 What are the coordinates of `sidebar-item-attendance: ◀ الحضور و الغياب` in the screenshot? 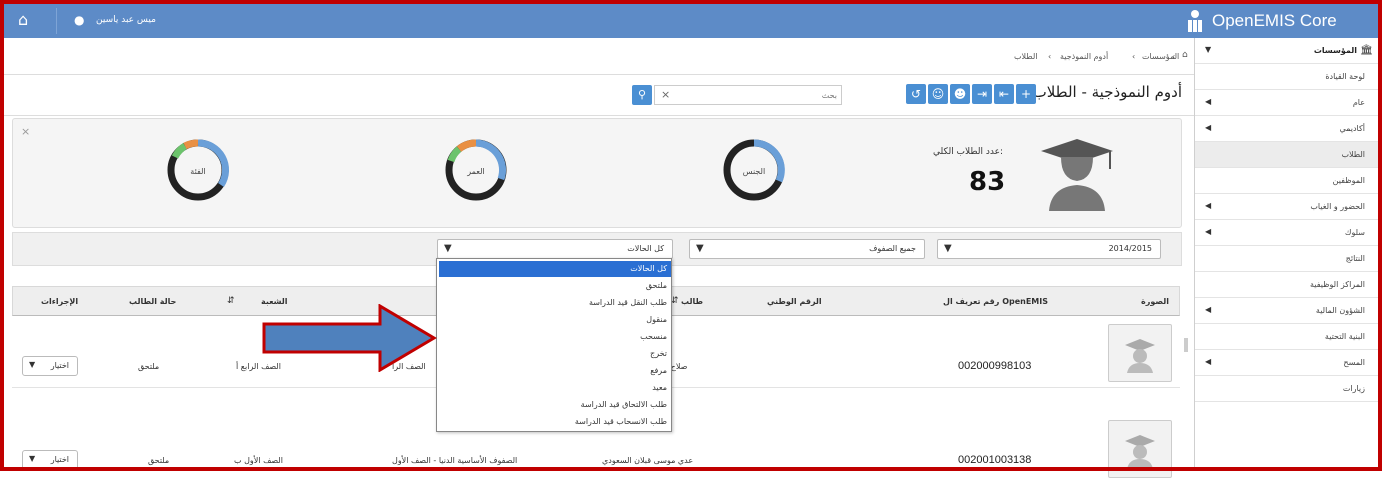 It's located at (1287, 207).